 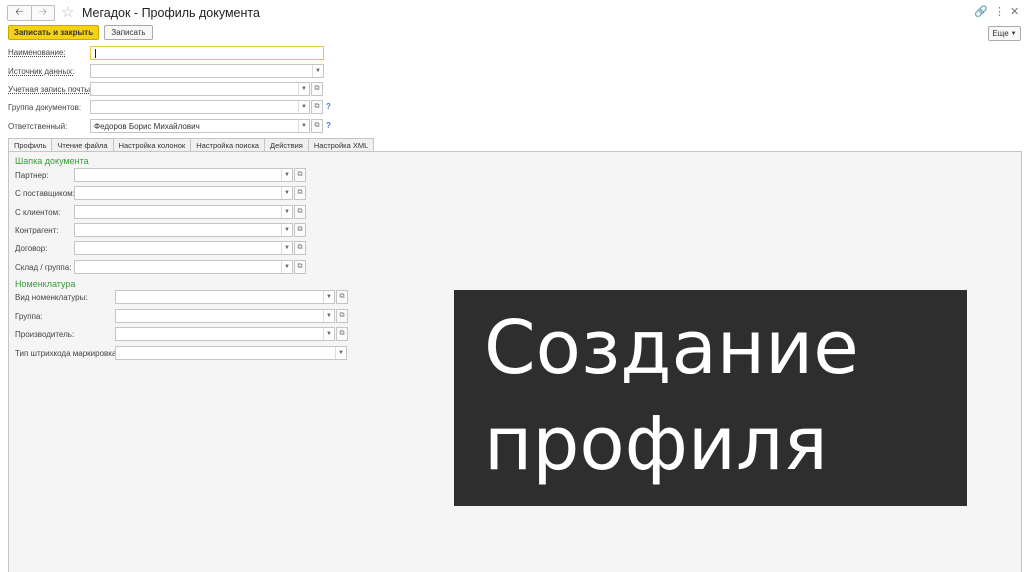 What do you see at coordinates (1014, 11) in the screenshot?
I see `close-icon: ✕` at bounding box center [1014, 11].